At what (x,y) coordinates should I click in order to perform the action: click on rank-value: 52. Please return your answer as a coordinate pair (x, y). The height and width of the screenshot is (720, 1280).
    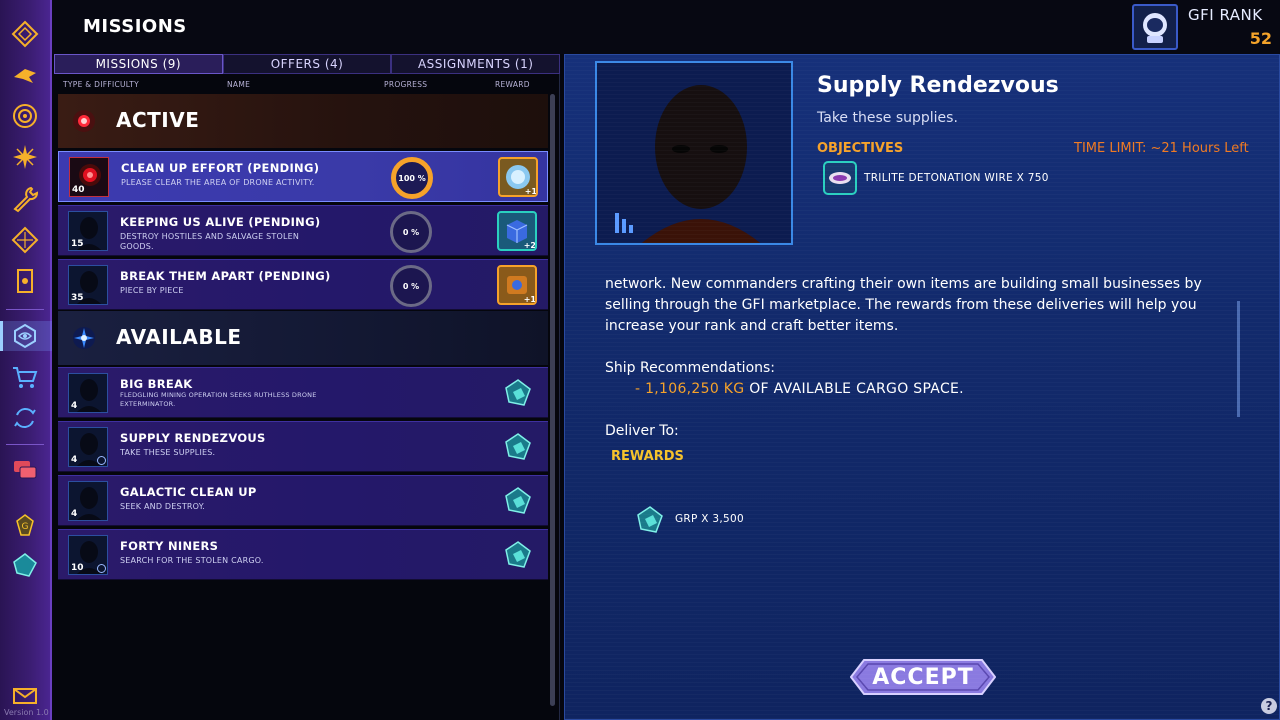
    Looking at the image, I should click on (1260, 38).